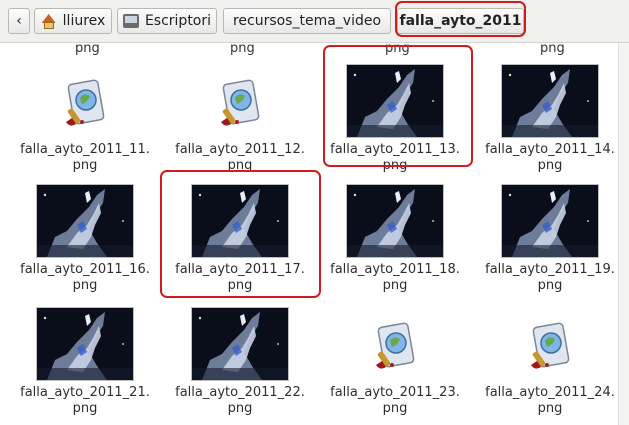 Image resolution: width=629 pixels, height=425 pixels. I want to click on crumb-recursos: recursos_tema_video, so click(307, 21).